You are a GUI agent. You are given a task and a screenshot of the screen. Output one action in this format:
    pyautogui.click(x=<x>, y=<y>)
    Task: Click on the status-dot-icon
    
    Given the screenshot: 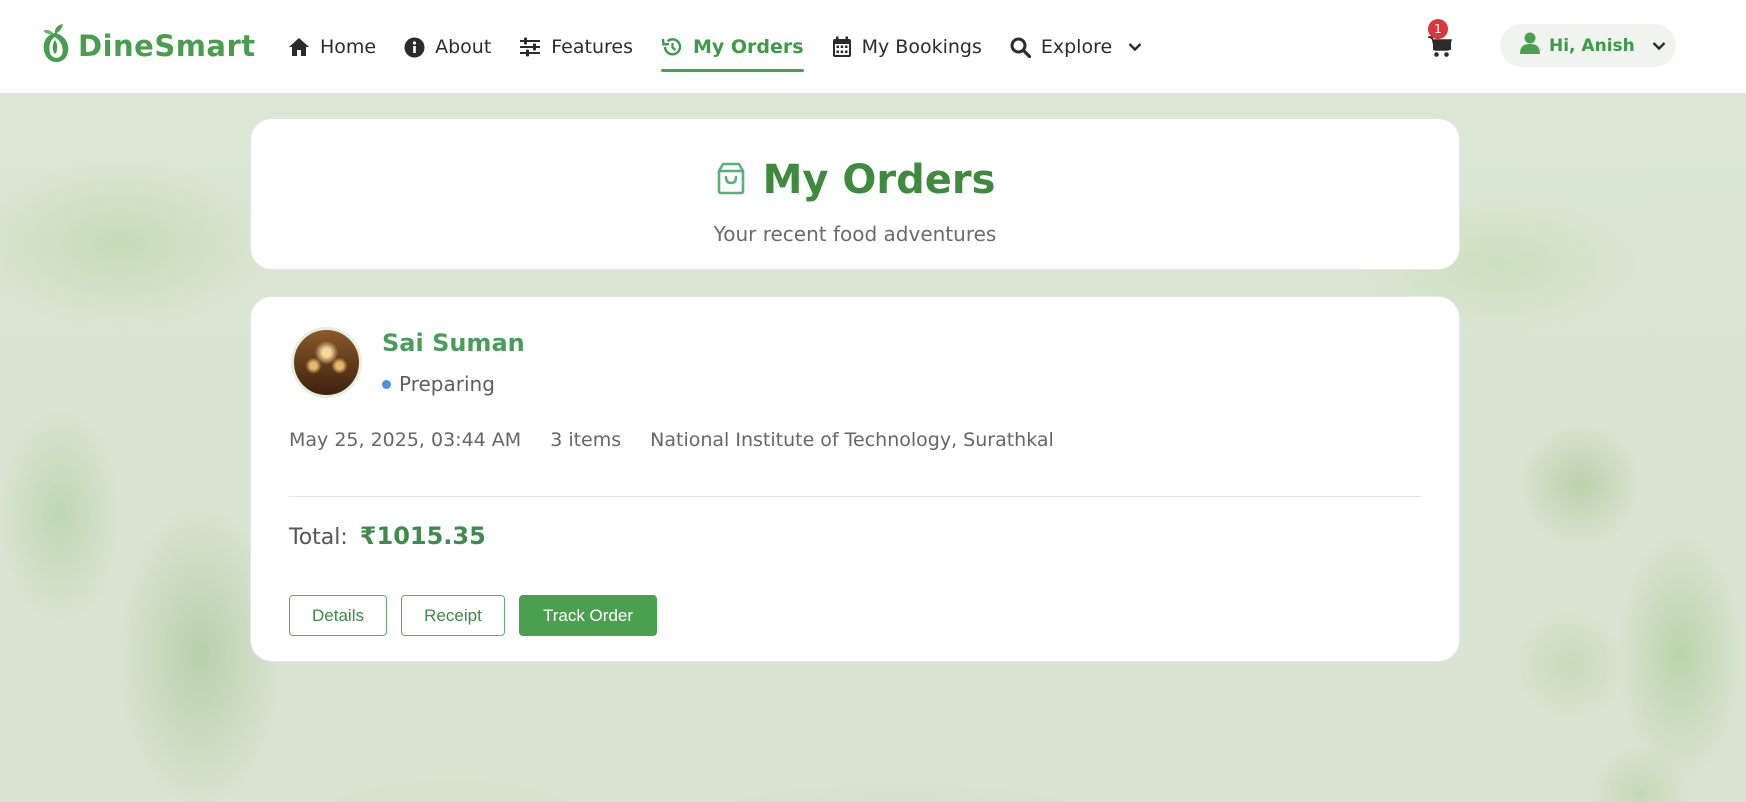 What is the action you would take?
    pyautogui.click(x=386, y=384)
    